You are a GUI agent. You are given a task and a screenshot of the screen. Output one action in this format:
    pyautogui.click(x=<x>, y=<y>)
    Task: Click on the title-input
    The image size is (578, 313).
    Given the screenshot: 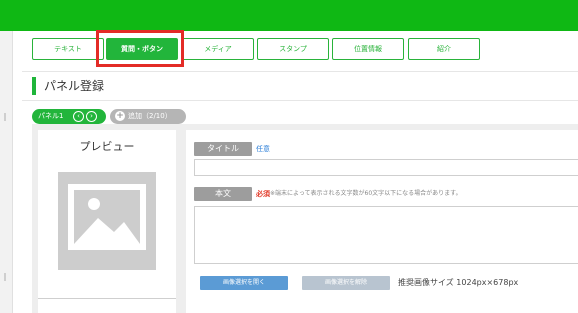 What is the action you would take?
    pyautogui.click(x=386, y=167)
    